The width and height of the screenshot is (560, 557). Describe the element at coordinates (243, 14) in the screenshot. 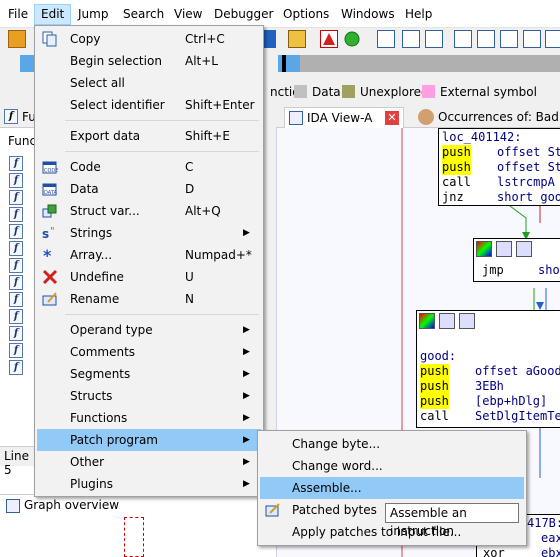

I see `menu-debugger: Debugger` at that location.